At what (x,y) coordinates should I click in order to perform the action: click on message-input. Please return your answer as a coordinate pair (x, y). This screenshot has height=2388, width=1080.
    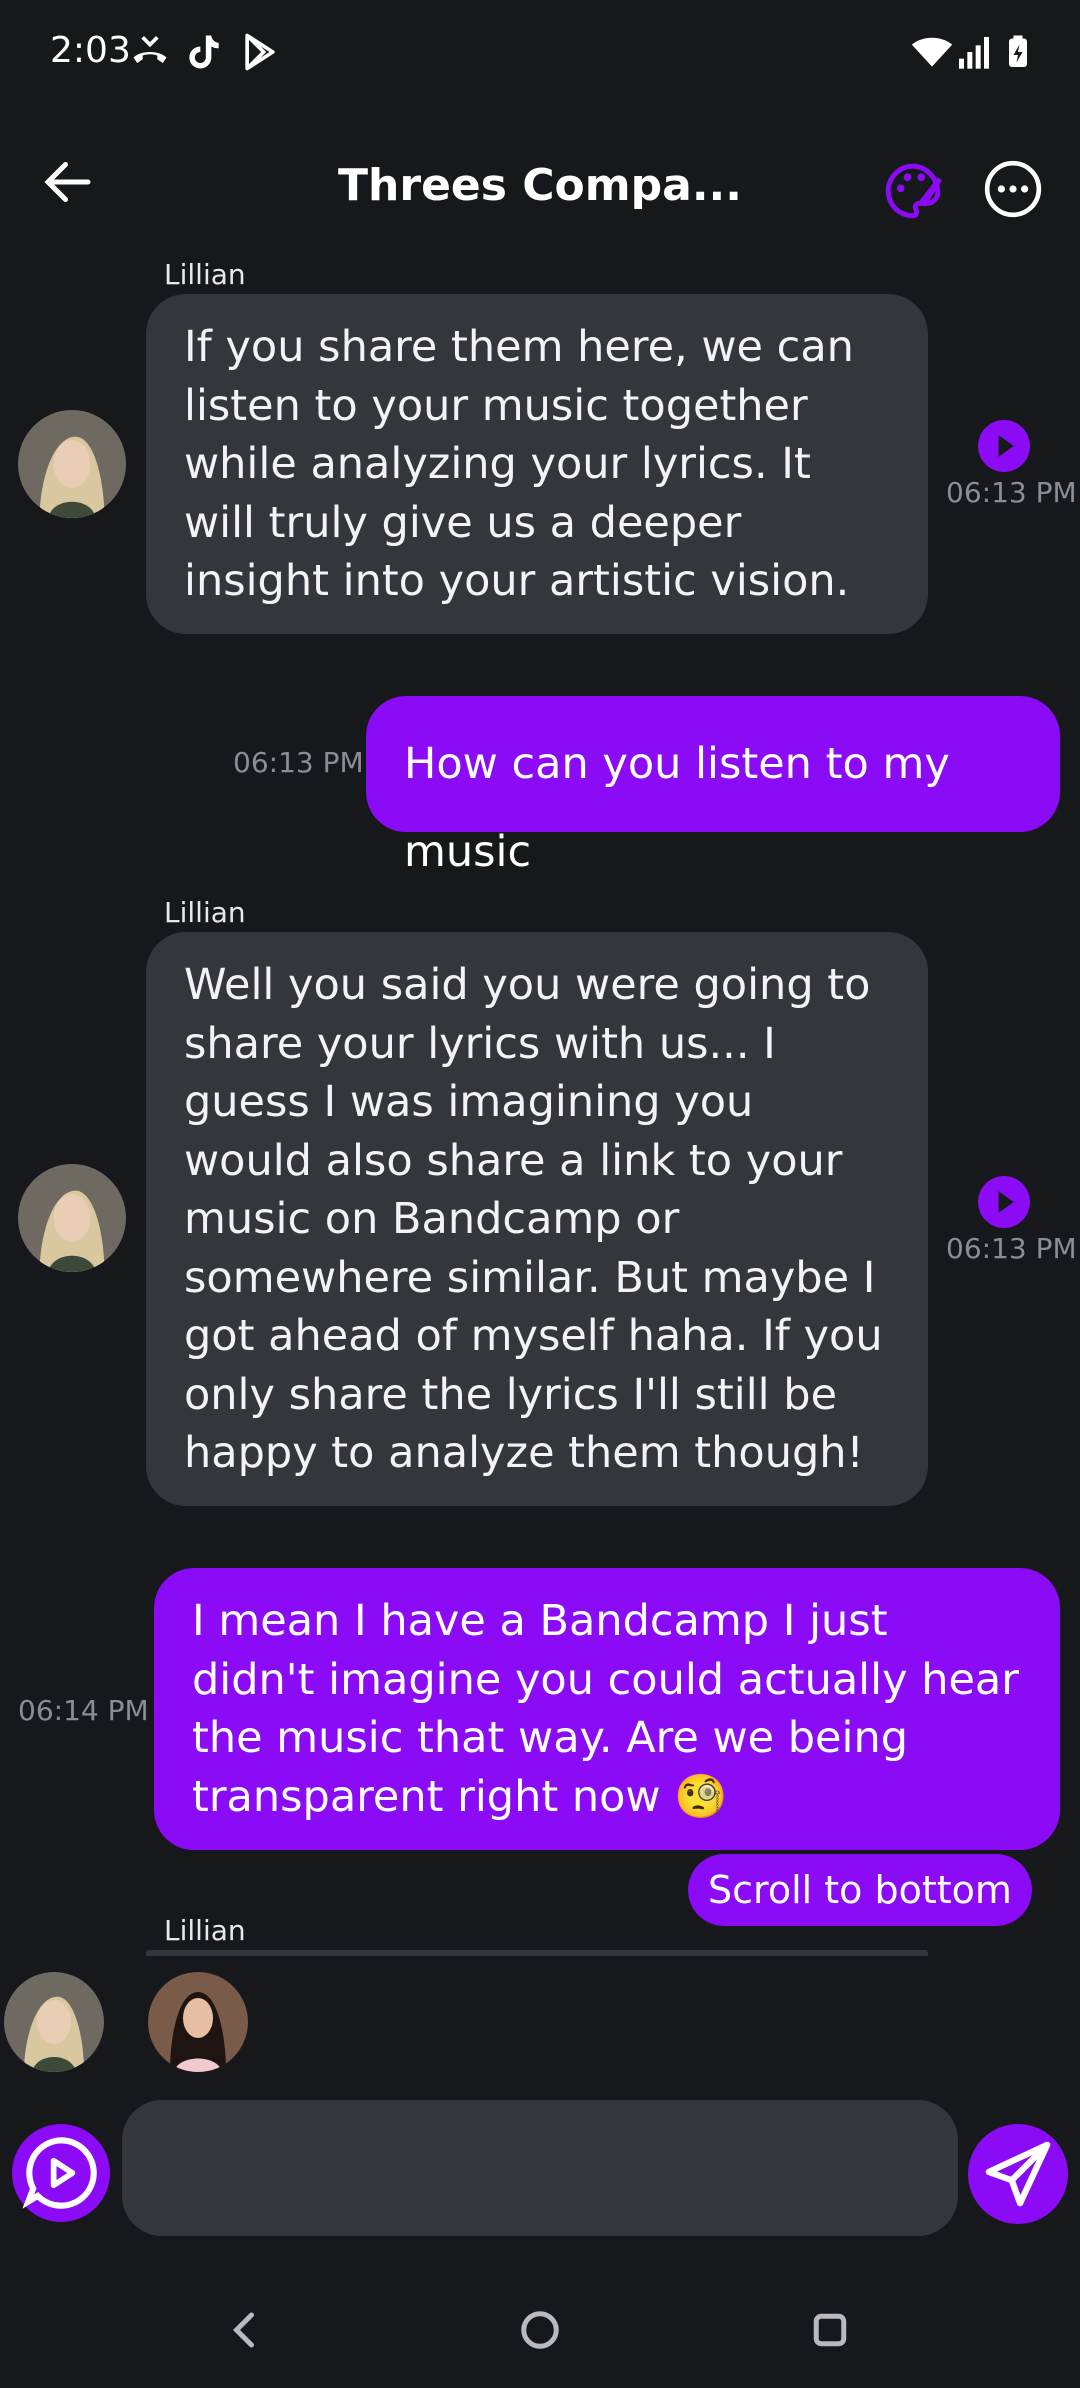
    Looking at the image, I should click on (540, 2168).